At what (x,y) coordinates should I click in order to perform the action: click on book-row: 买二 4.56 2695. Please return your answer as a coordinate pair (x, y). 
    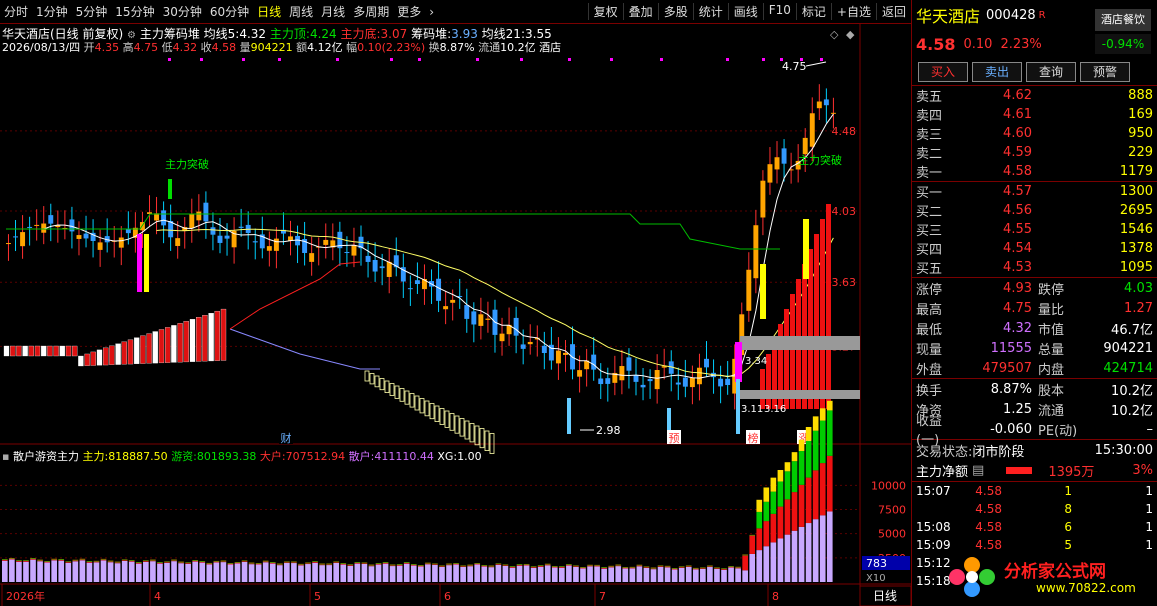
    Looking at the image, I should click on (1034, 210).